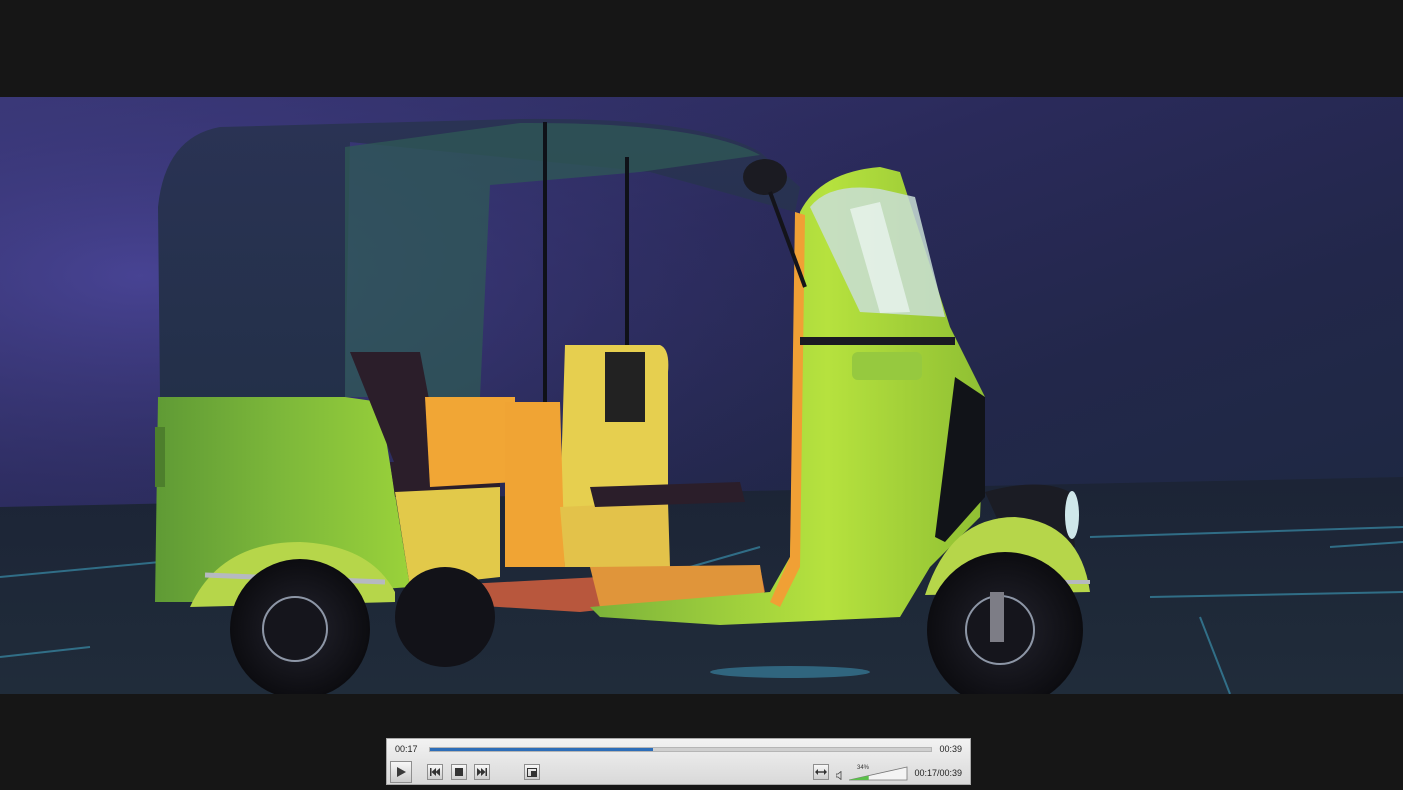 Image resolution: width=1403 pixels, height=790 pixels. I want to click on snapshot-button, so click(532, 772).